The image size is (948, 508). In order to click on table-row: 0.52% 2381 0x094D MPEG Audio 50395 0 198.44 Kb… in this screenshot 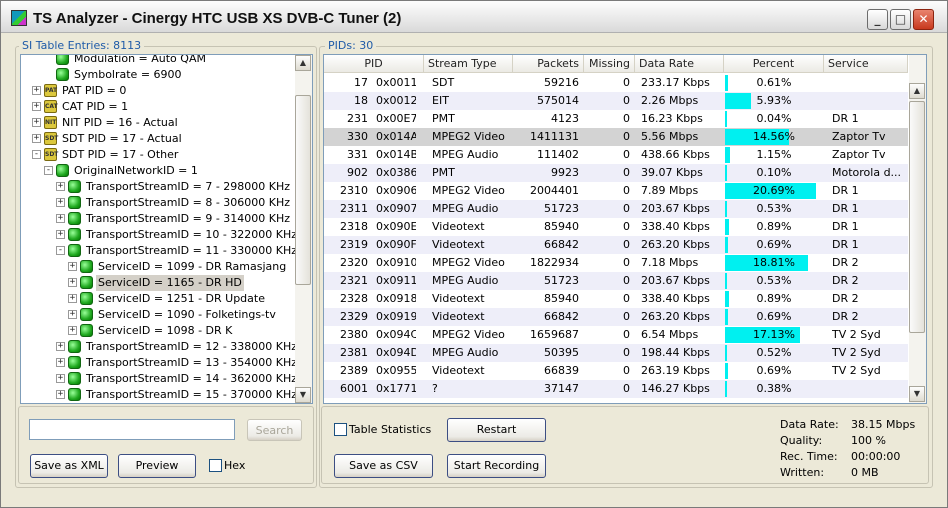, I will do `click(616, 353)`.